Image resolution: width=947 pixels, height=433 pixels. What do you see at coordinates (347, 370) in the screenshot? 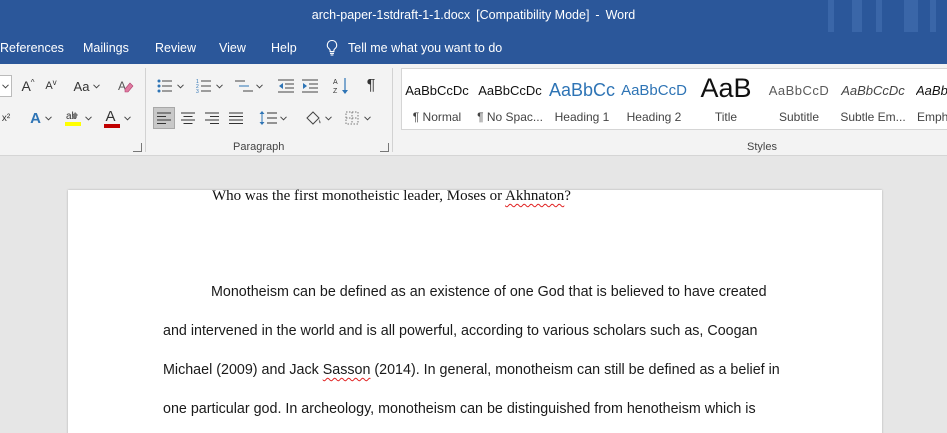
I see `misspelled-word: Sasson` at bounding box center [347, 370].